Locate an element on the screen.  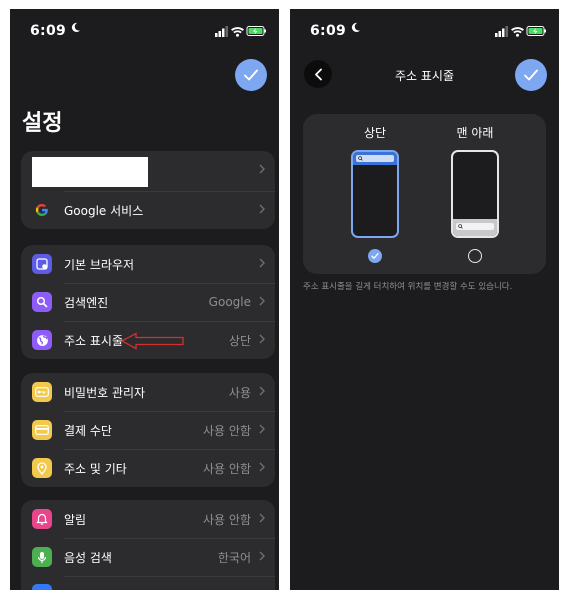
option-bottom-preview is located at coordinates (475, 194).